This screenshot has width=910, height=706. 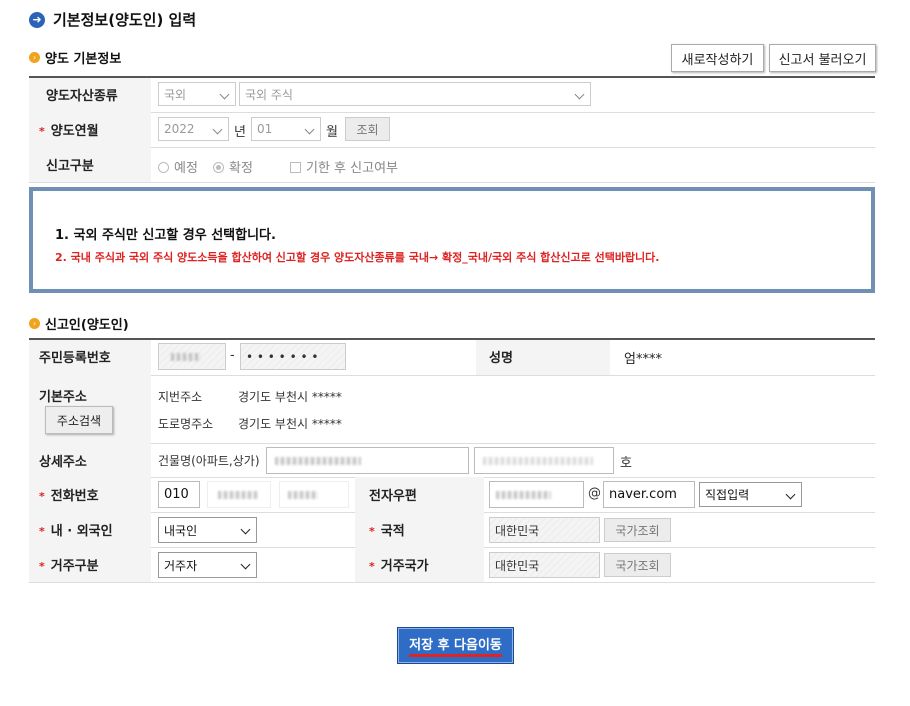 I want to click on row-asset-type: 양도자산종류 국외 국외 주식, so click(x=452, y=95).